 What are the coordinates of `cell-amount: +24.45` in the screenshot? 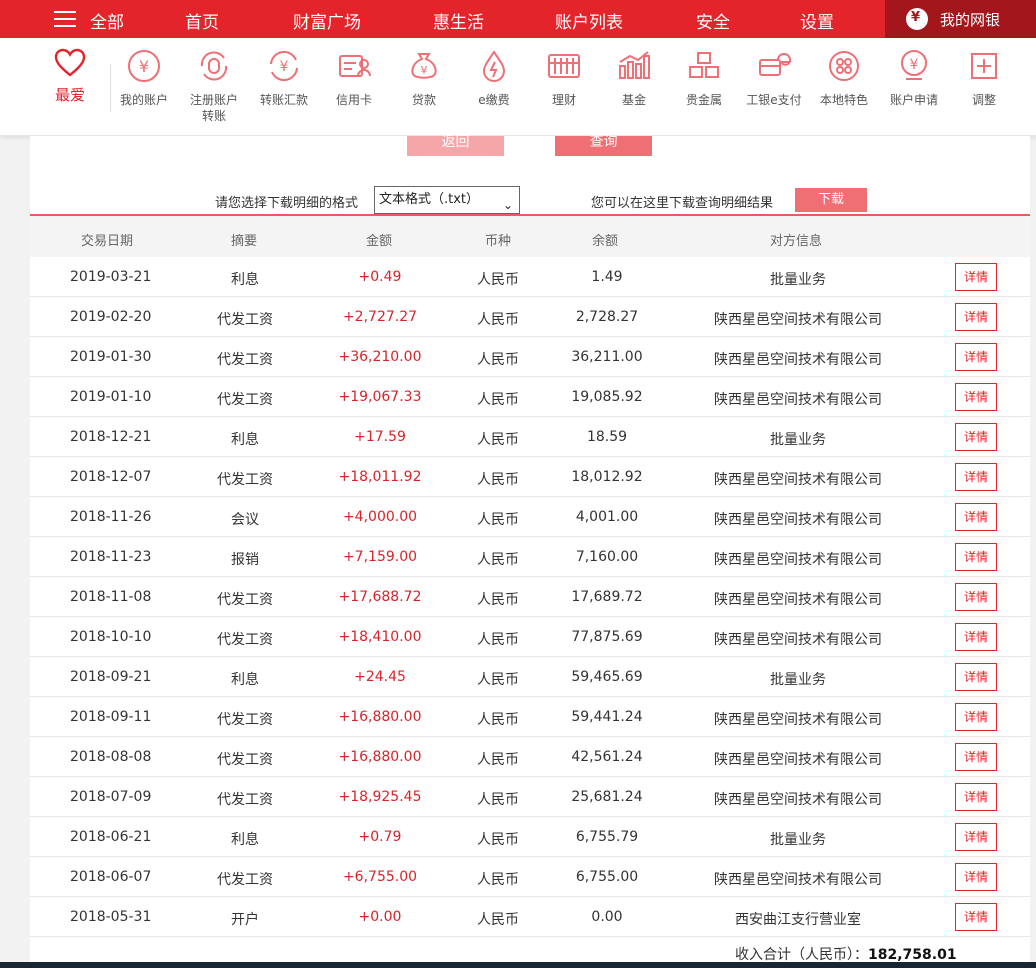 It's located at (380, 677).